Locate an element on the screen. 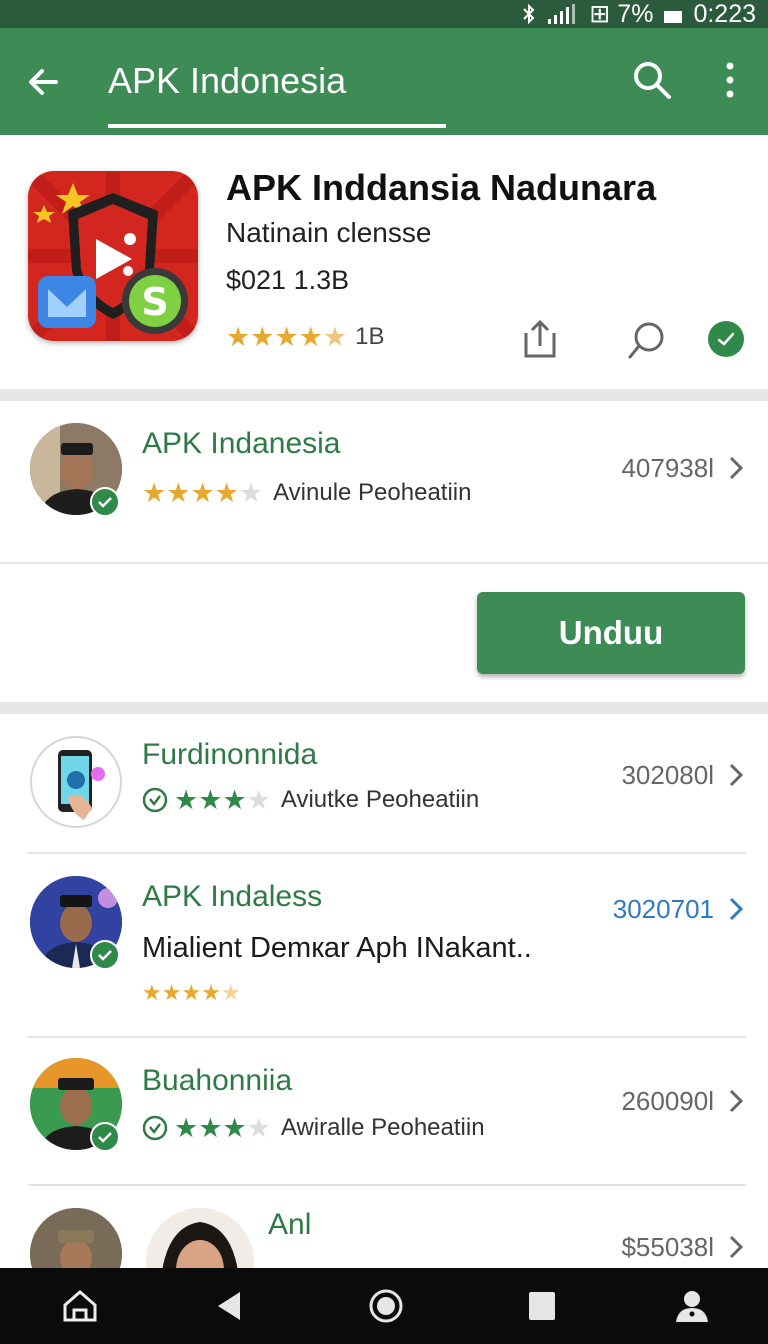 The image size is (768, 1344). signal-icon is located at coordinates (562, 14).